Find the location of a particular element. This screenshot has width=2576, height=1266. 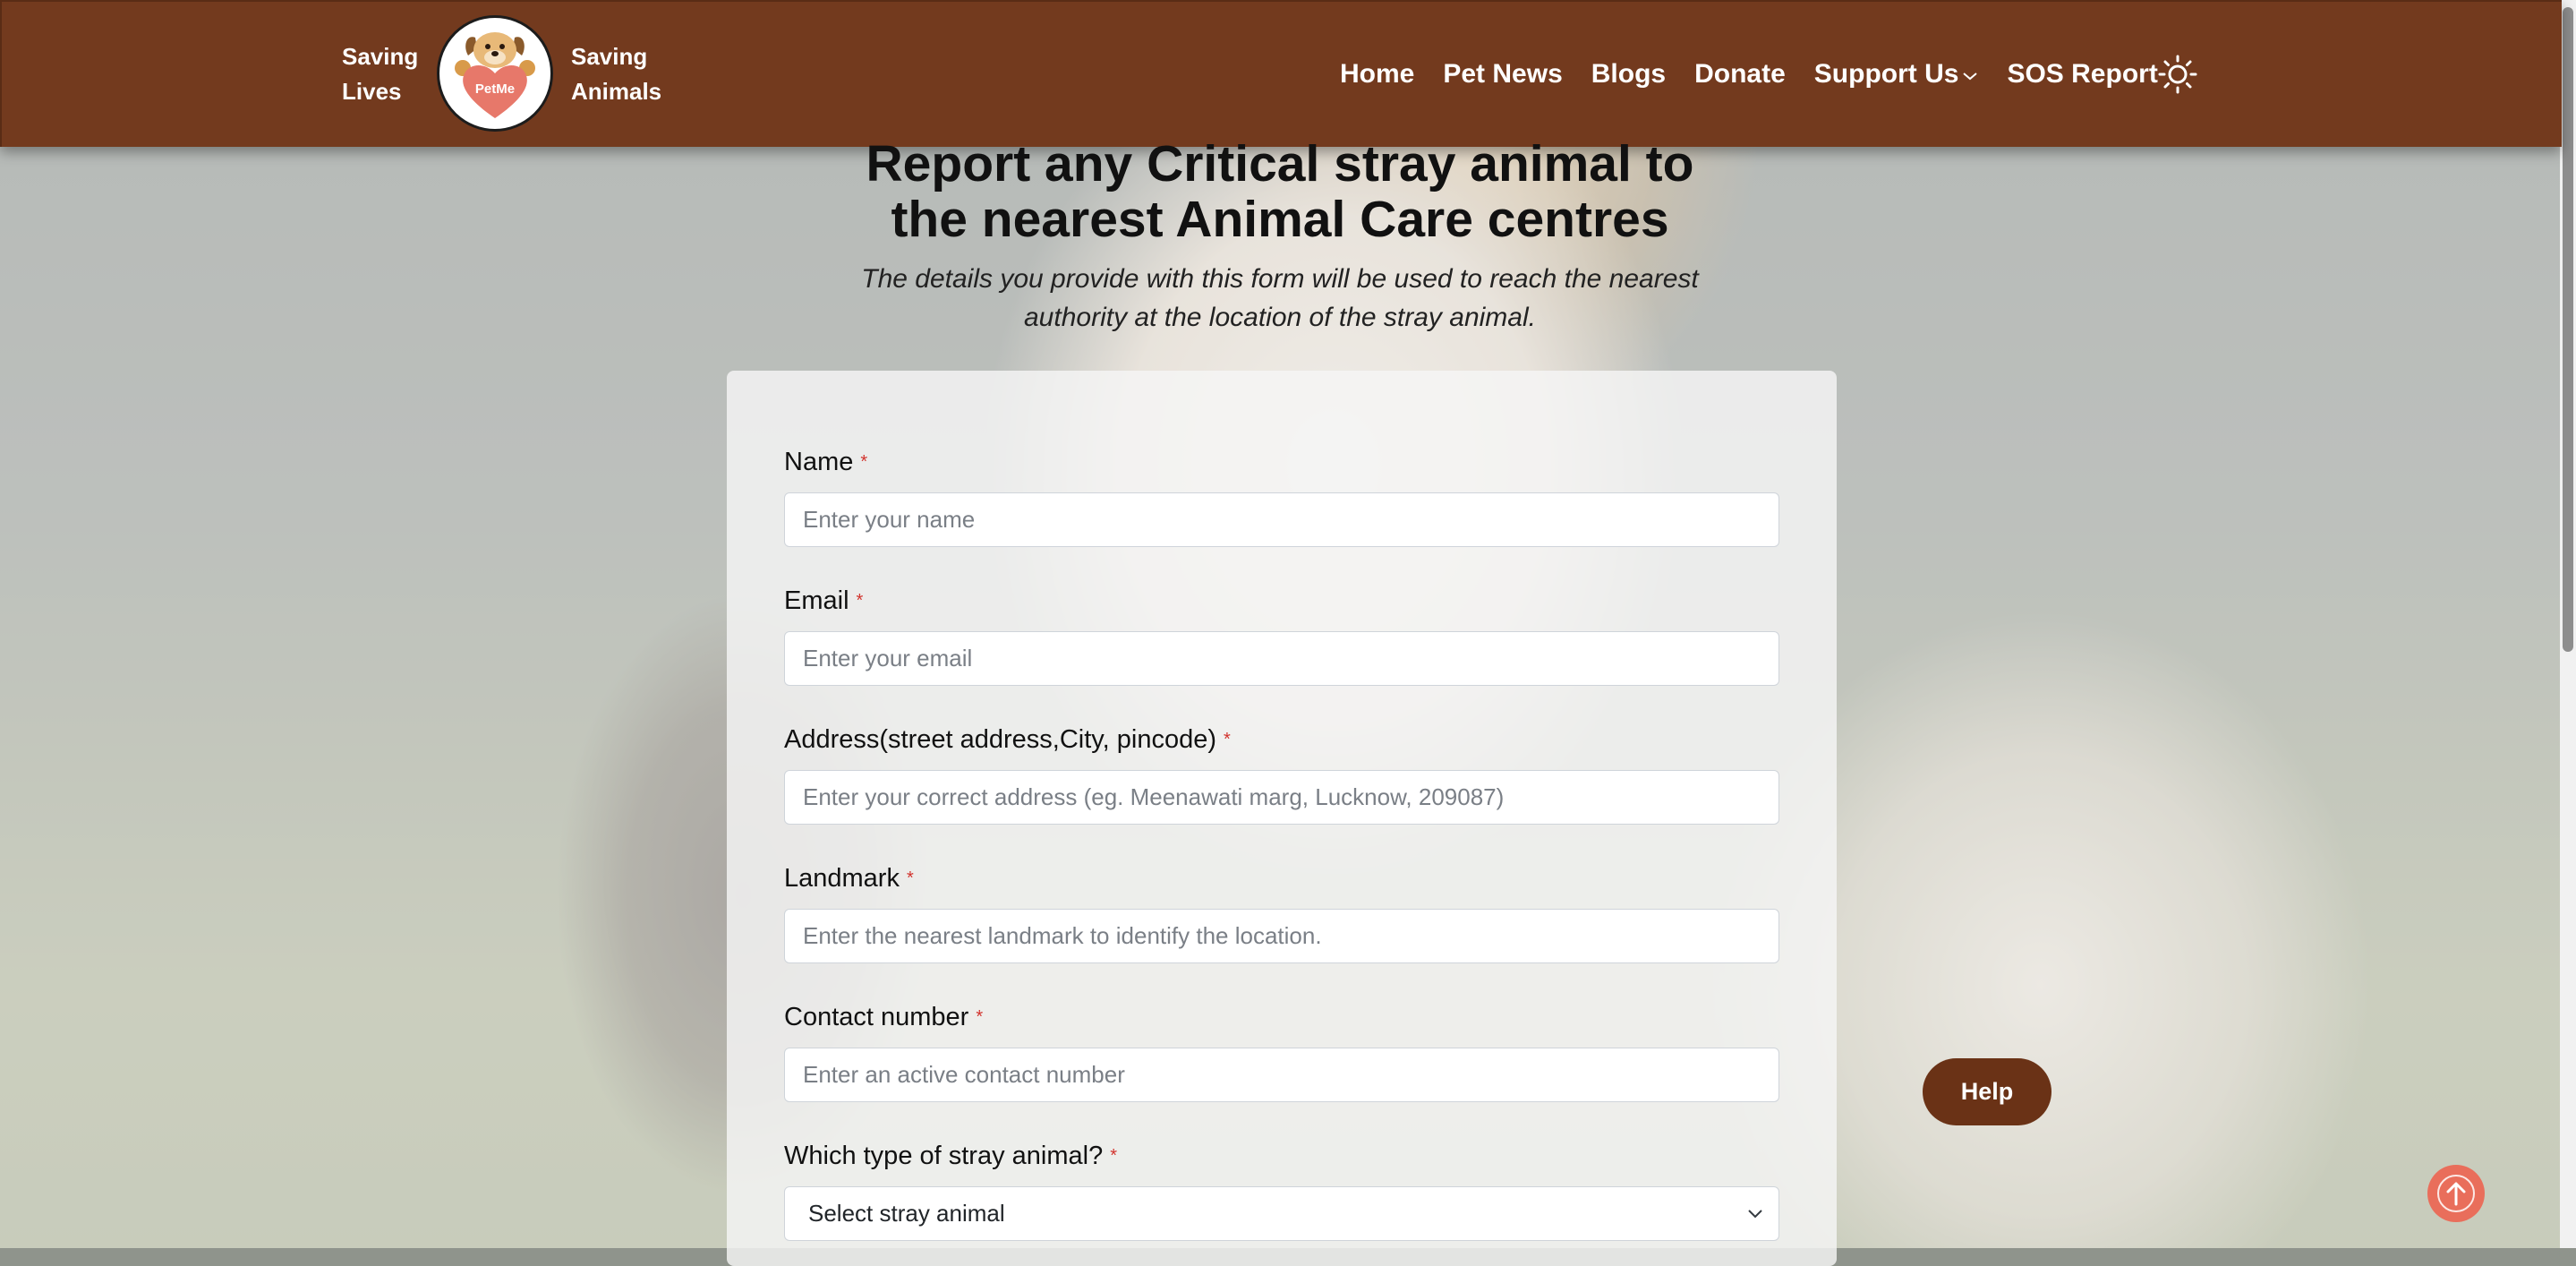

animal-type-label-text: Which type of stray animal? is located at coordinates (944, 1156).